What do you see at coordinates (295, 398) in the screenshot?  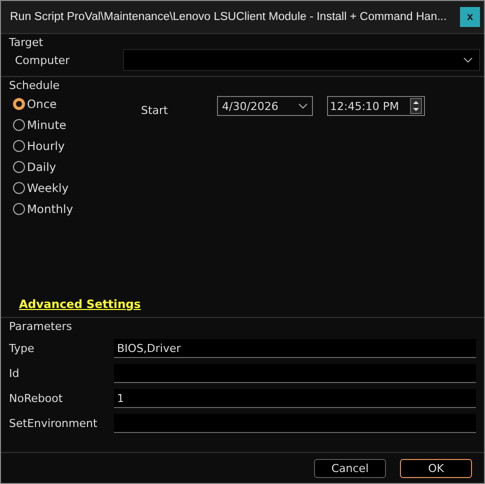 I see `input-field: 1` at bounding box center [295, 398].